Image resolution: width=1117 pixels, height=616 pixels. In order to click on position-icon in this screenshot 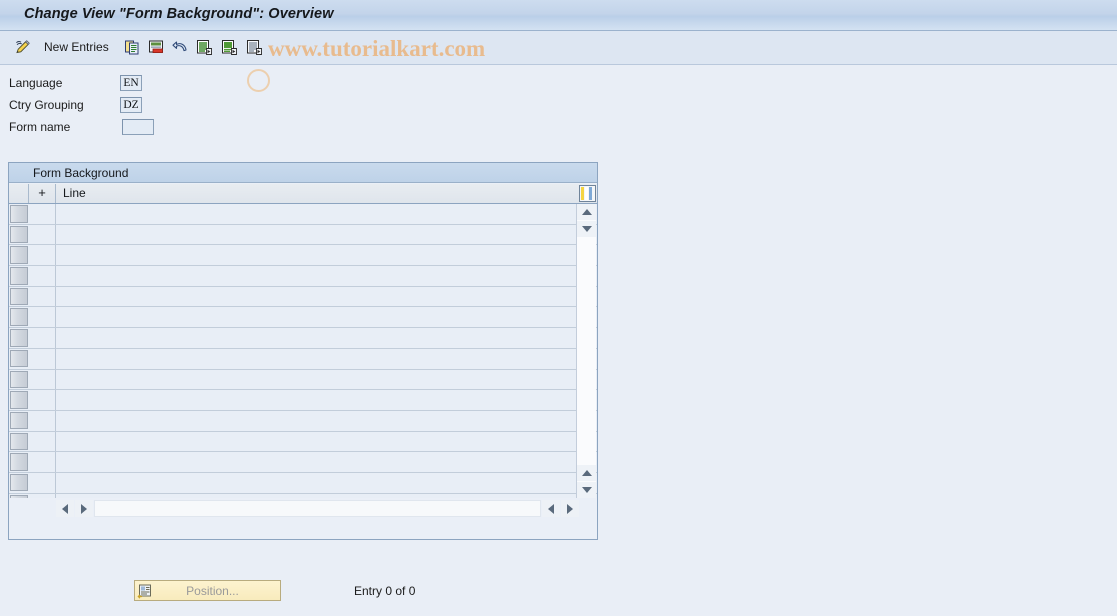, I will do `click(145, 591)`.